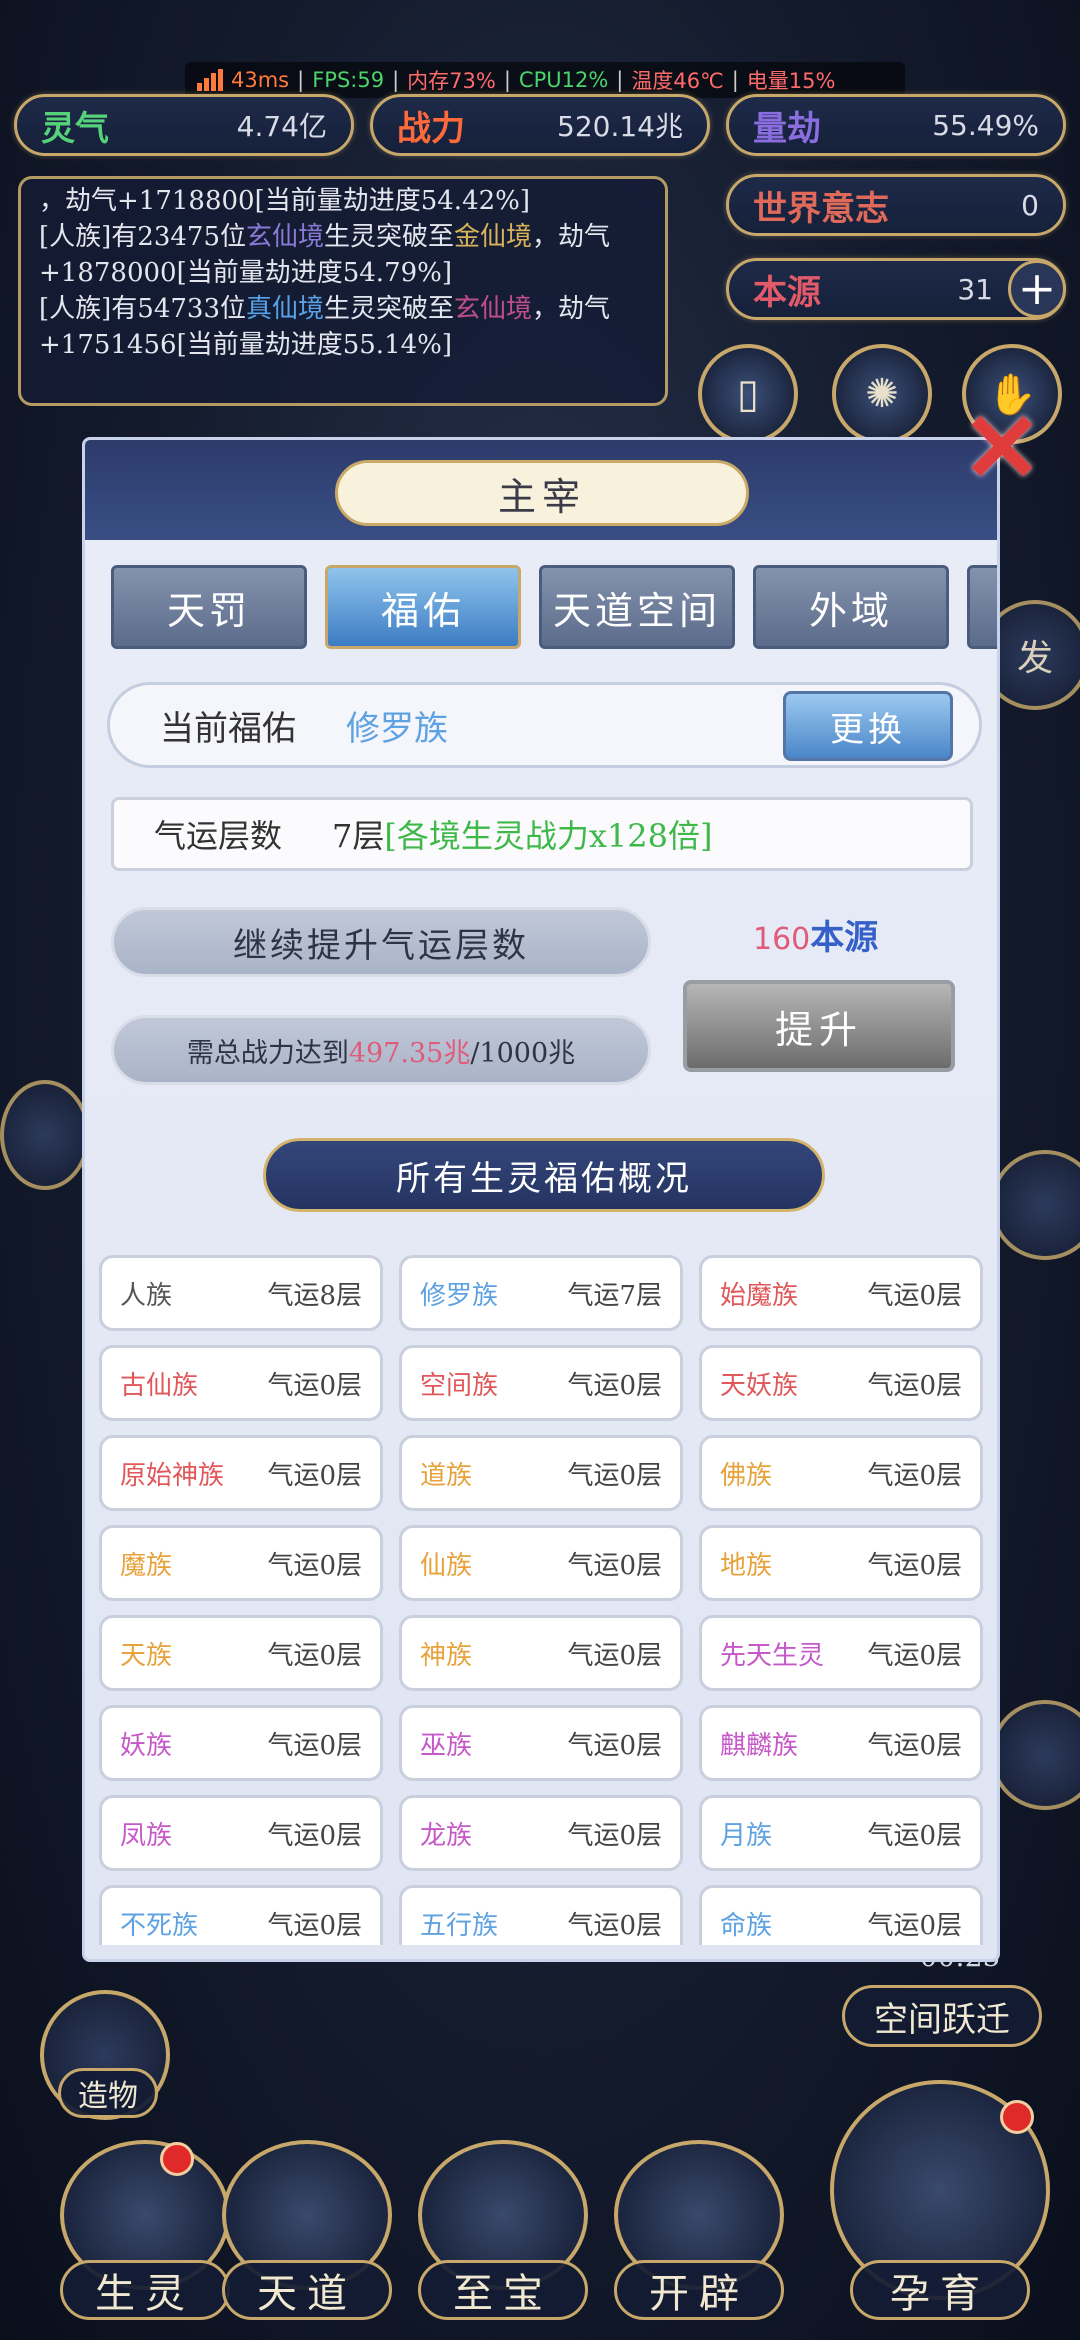 Image resolution: width=1080 pixels, height=2340 pixels. Describe the element at coordinates (241, 1743) in the screenshot. I see `race-cell: 妖族 气运0层` at that location.